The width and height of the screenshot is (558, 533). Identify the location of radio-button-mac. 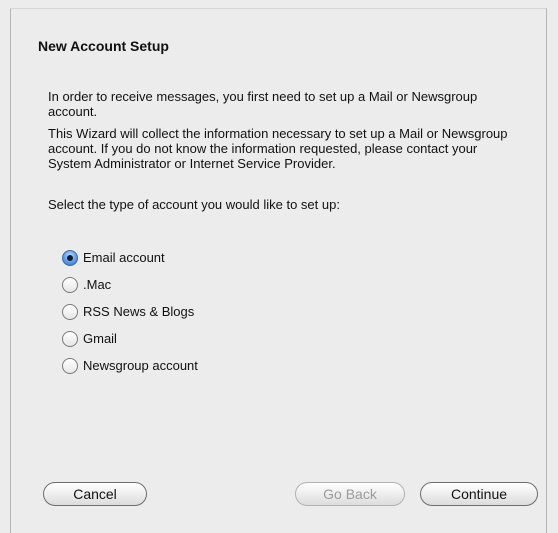
(70, 284).